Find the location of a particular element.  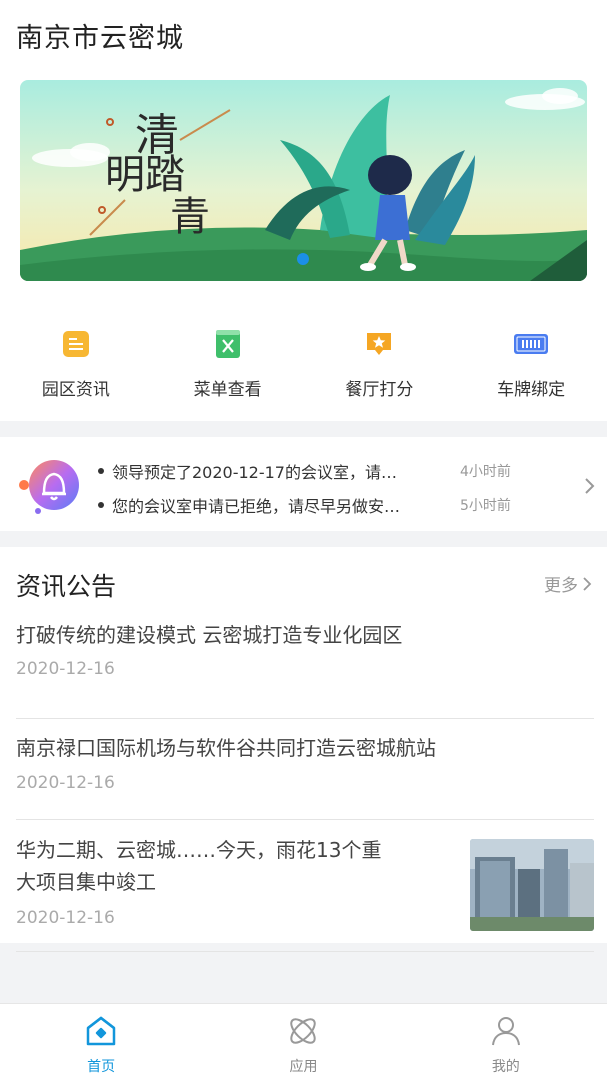

quick-item-restaurant-rating: 餐厅打分 is located at coordinates (380, 375).